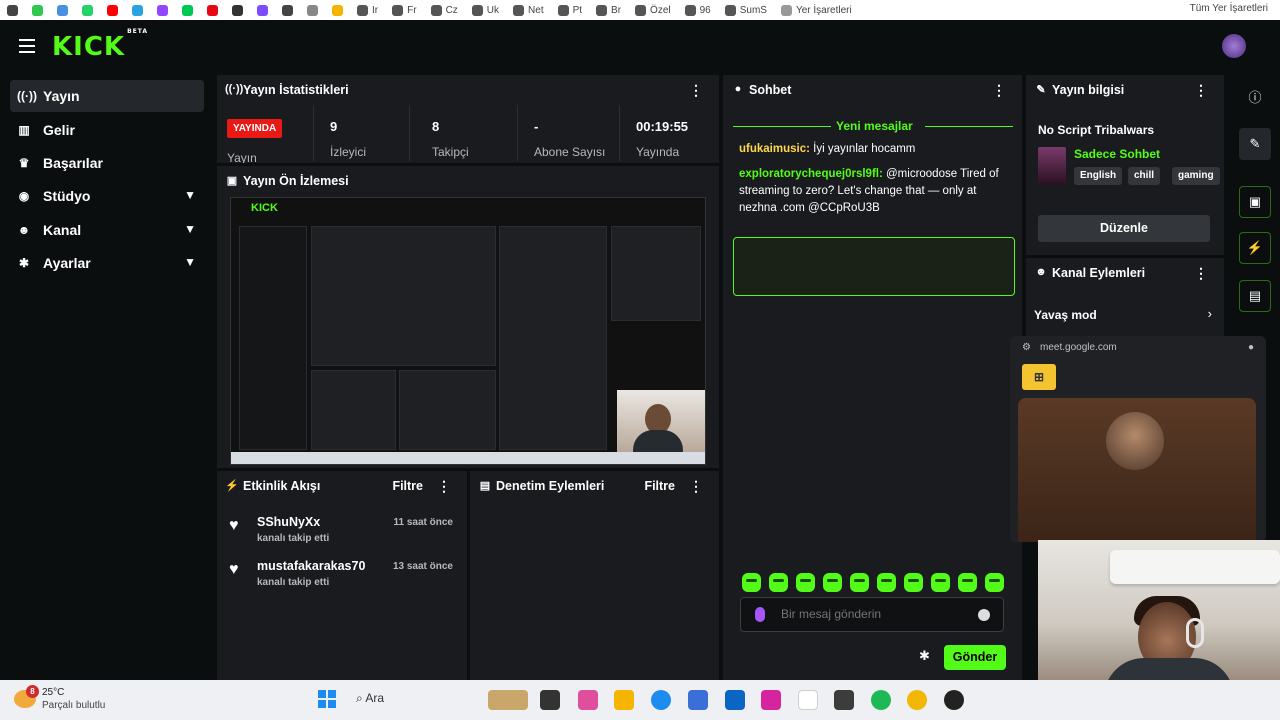 The width and height of the screenshot is (1280, 720). Describe the element at coordinates (1088, 90) in the screenshot. I see `panel-title: Yayın bilgisi` at that location.